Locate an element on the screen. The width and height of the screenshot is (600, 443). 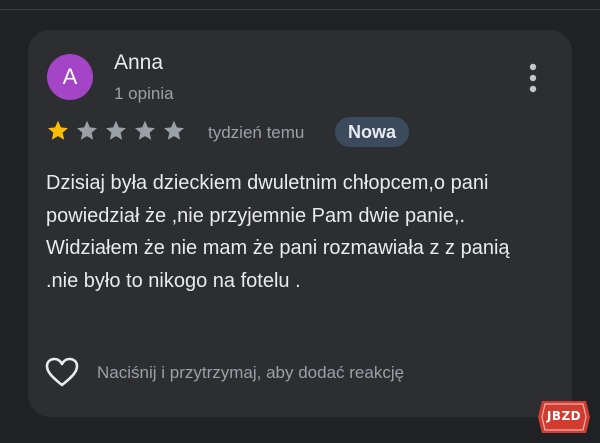
more-options-button is located at coordinates (533, 78).